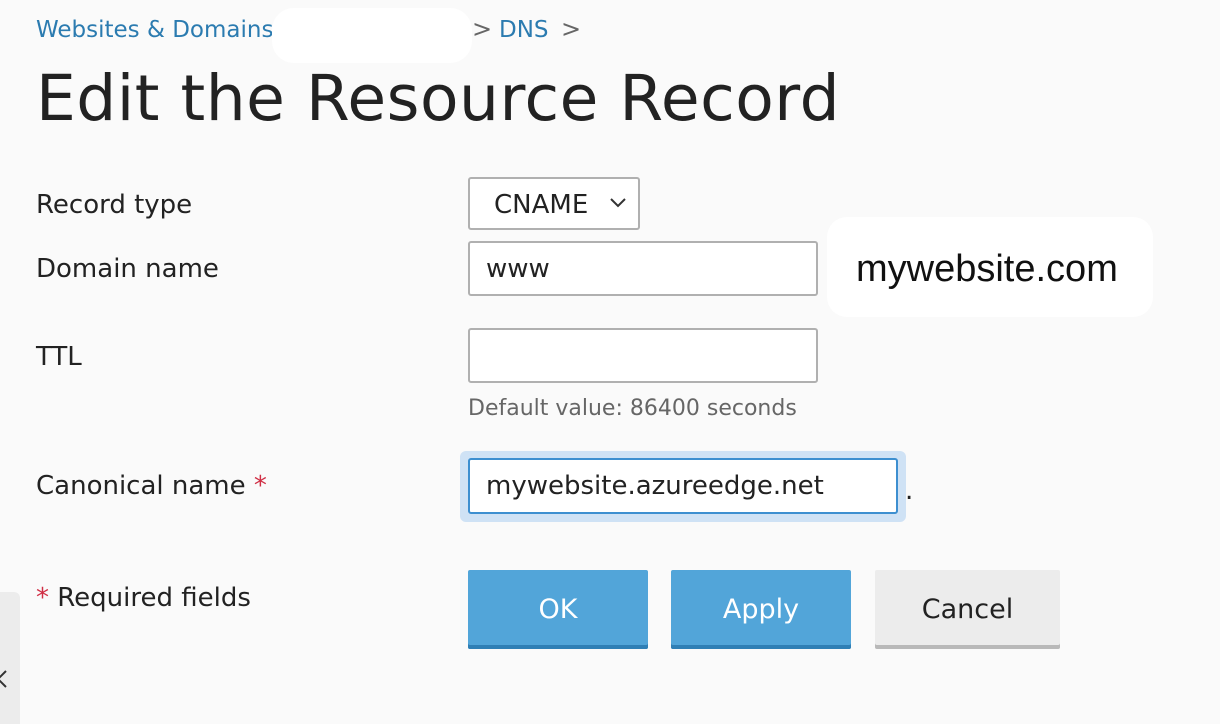 The height and width of the screenshot is (724, 1220). Describe the element at coordinates (59, 357) in the screenshot. I see `ttl-label: TTL` at that location.